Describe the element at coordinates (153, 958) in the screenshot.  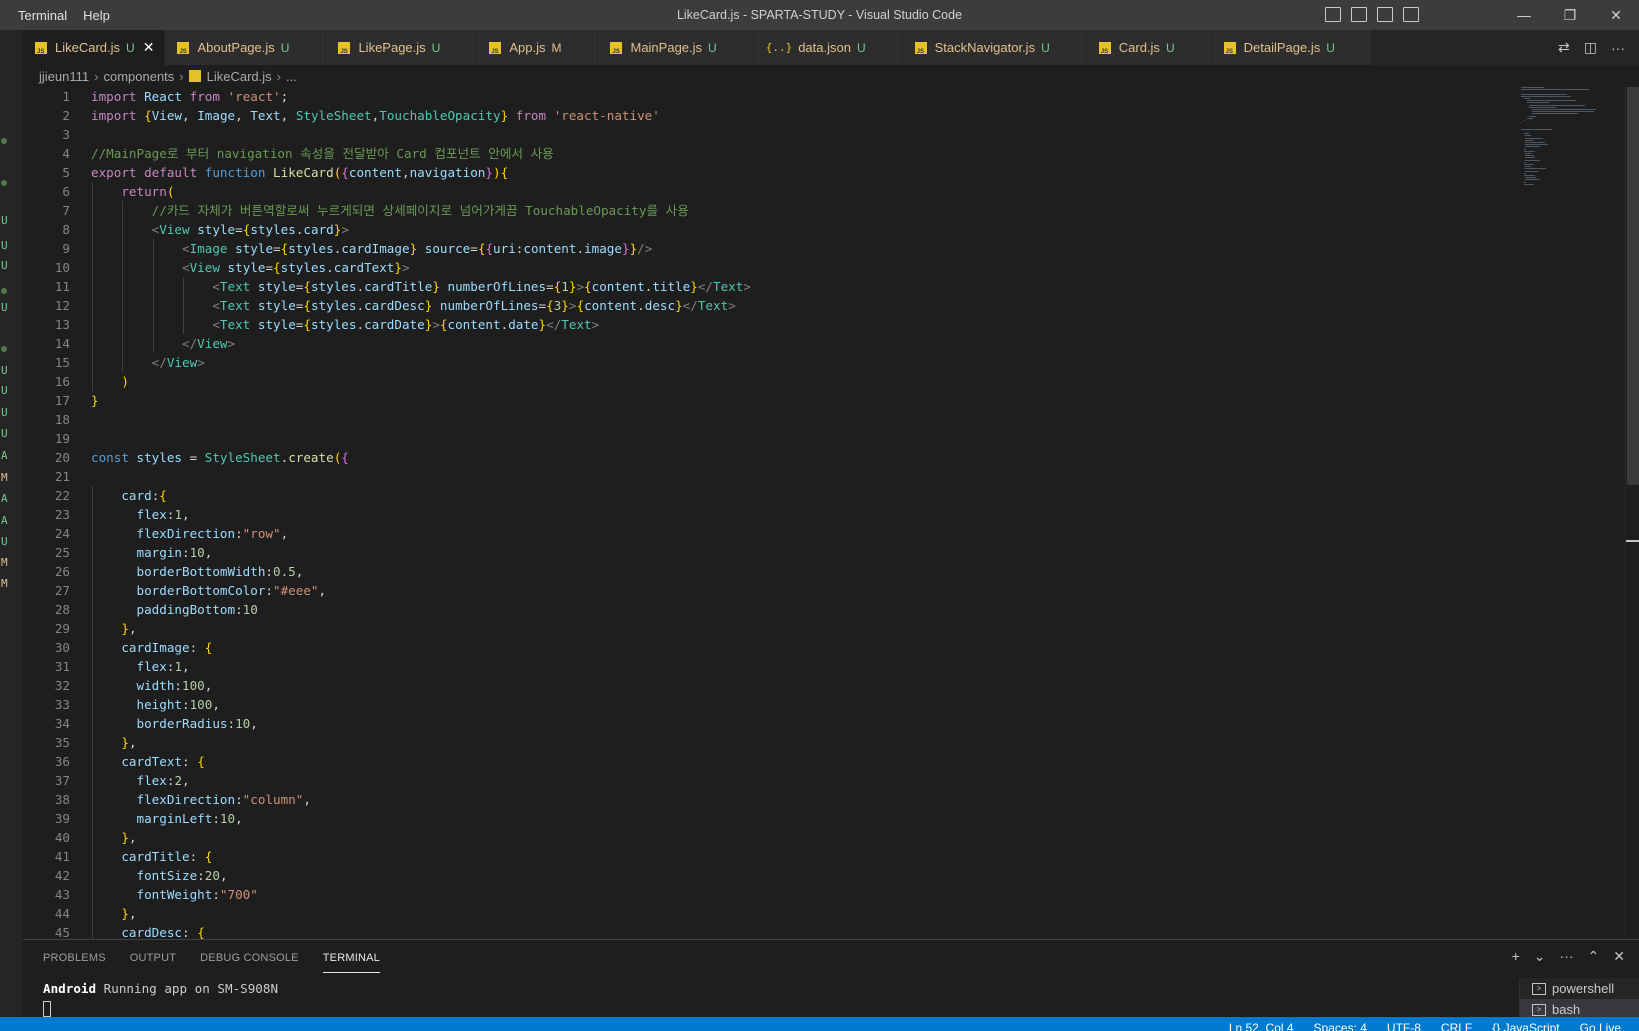
I see `tab-output: OUTPUT` at that location.